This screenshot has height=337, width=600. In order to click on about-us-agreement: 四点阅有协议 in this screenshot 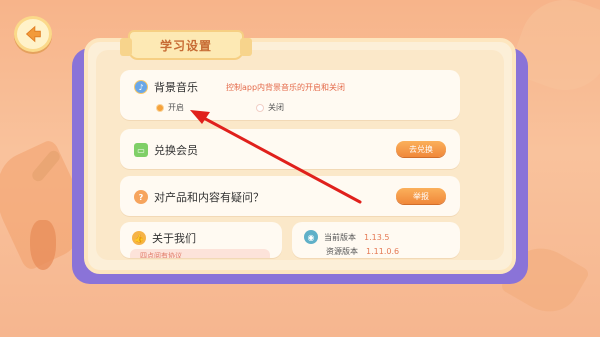, I will do `click(200, 253)`.